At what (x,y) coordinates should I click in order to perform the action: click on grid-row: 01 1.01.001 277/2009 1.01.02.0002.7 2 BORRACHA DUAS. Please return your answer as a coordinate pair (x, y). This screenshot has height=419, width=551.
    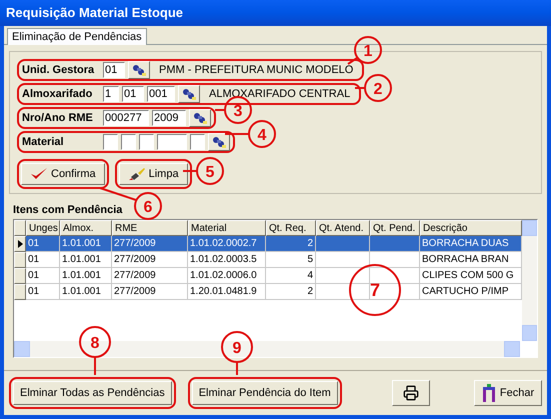
    Looking at the image, I should click on (268, 244).